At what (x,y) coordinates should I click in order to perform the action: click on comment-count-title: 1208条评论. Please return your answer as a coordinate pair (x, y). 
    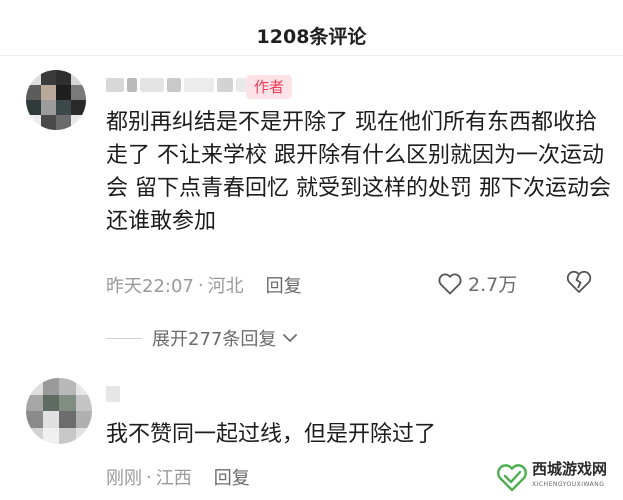
    Looking at the image, I should click on (311, 37).